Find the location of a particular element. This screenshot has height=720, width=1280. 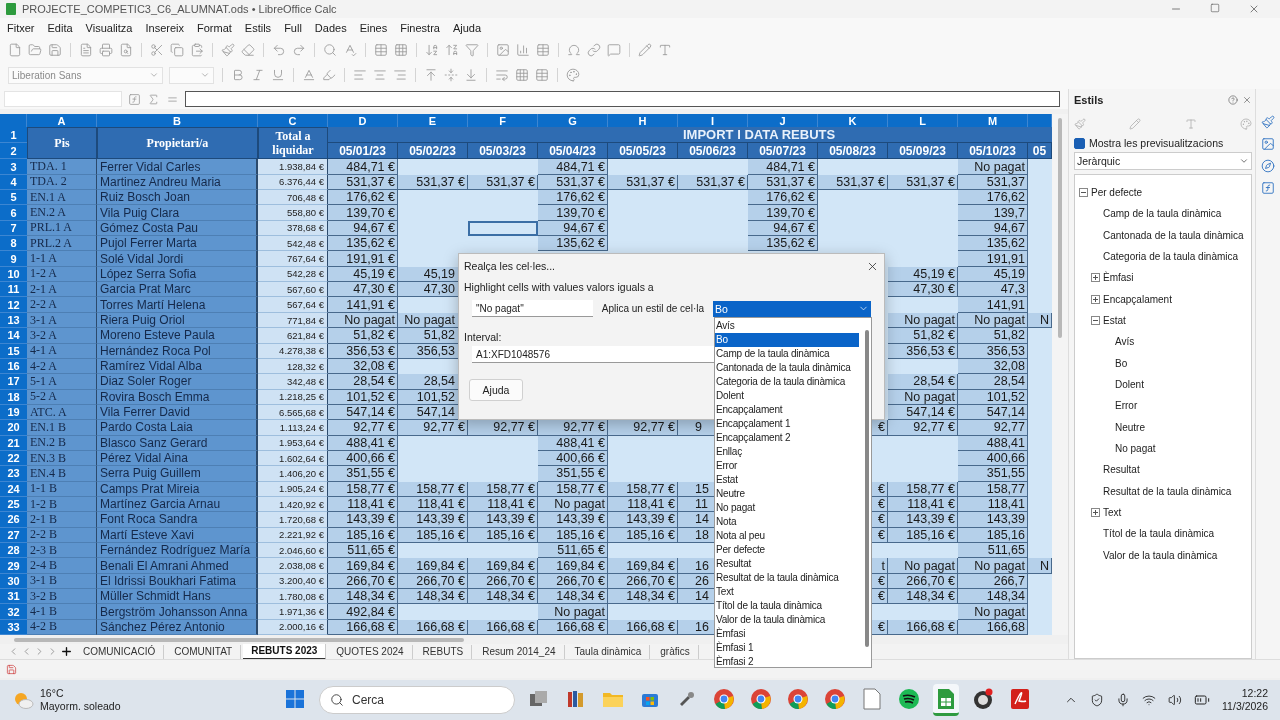

dropdown-option: Enllaç is located at coordinates (787, 452).